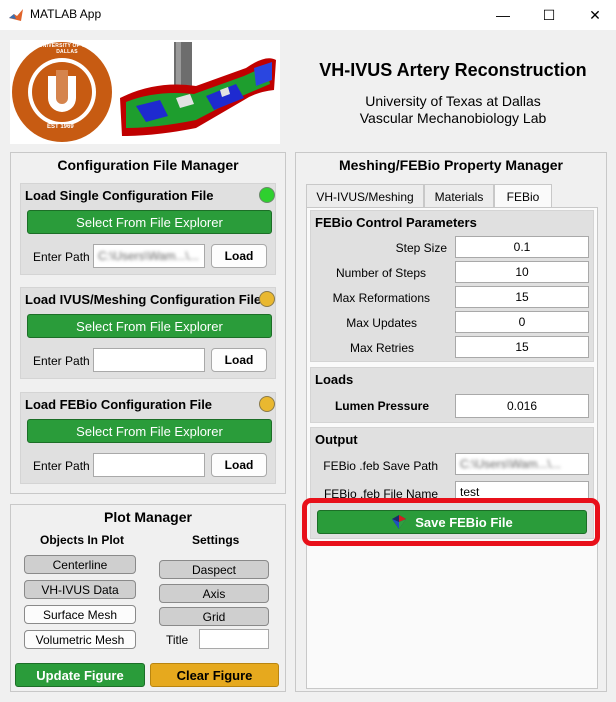 The width and height of the screenshot is (616, 702). I want to click on logo-est-text: EST 1969, so click(60, 127).